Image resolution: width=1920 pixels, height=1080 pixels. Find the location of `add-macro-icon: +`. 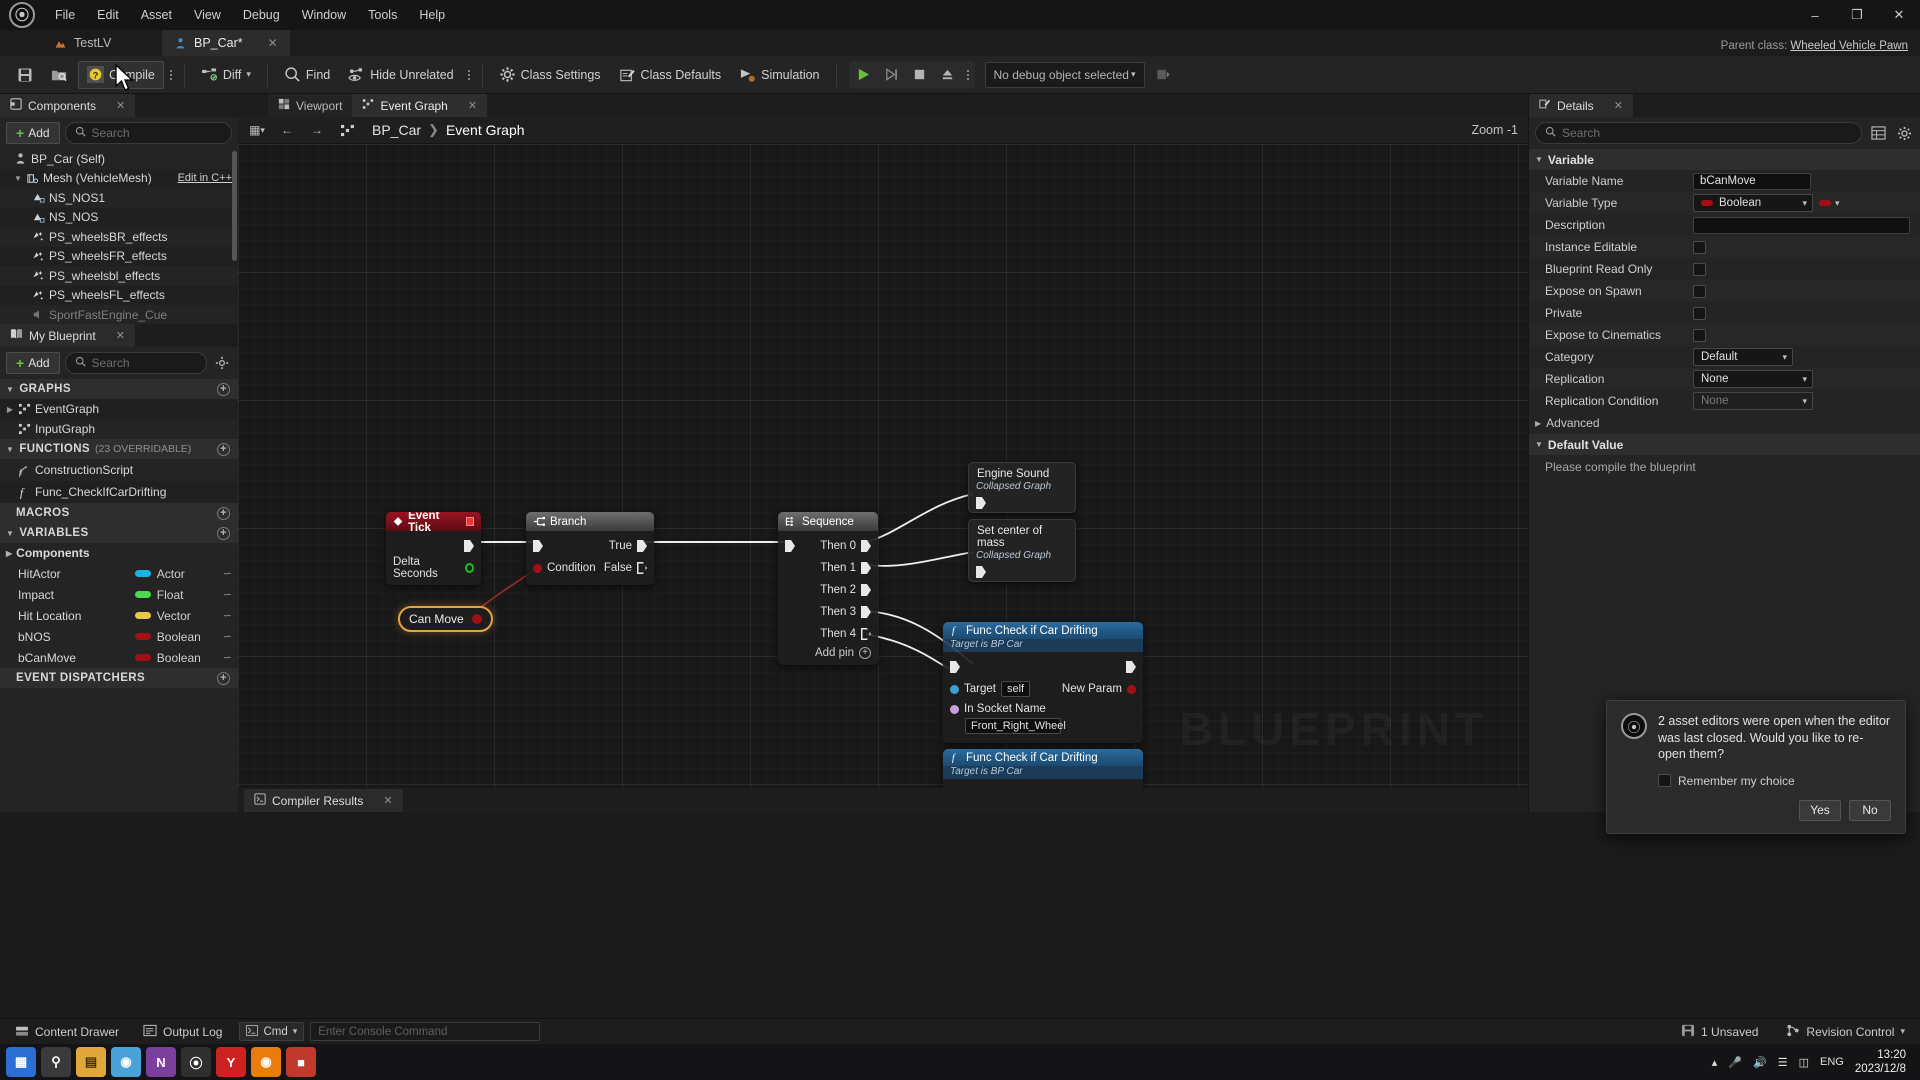

add-macro-icon: + is located at coordinates (223, 513).